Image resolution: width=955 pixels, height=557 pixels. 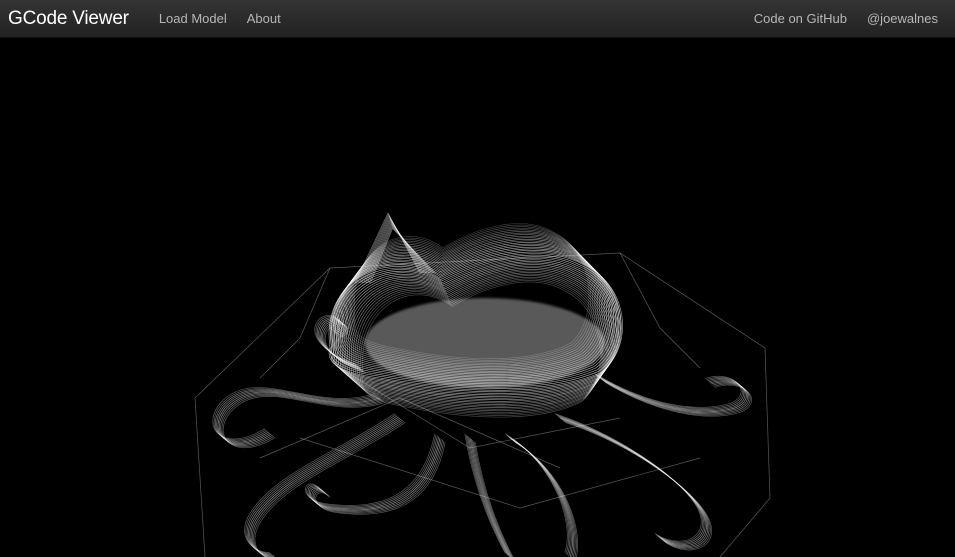 I want to click on octopus-body, so click(x=475, y=315).